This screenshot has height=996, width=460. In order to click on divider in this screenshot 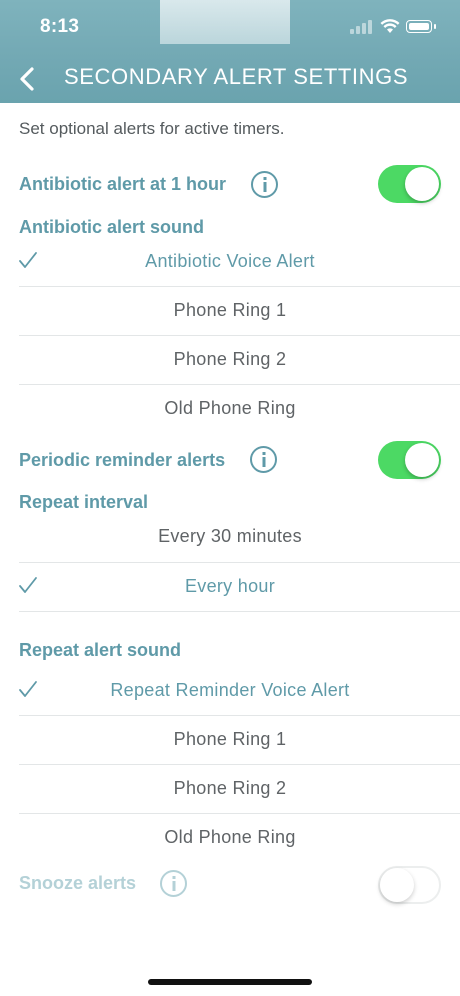, I will do `click(239, 611)`.